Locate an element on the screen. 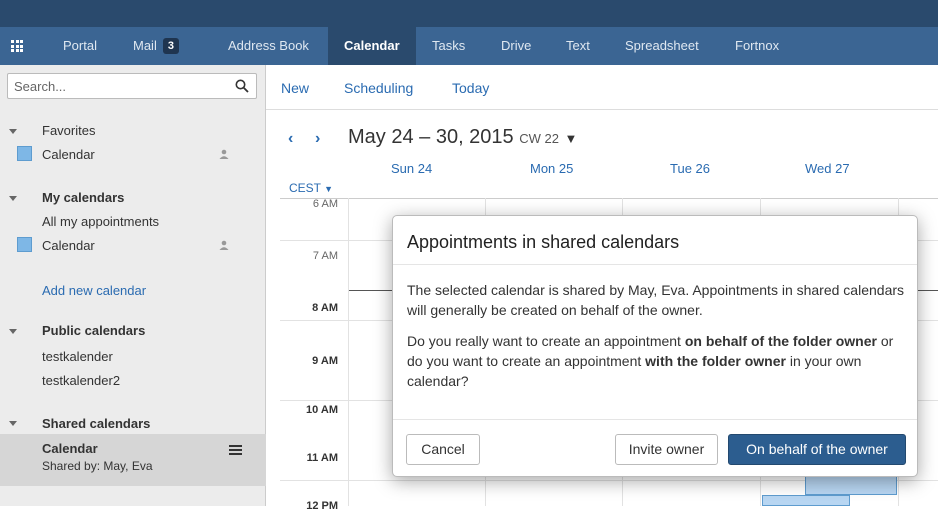 The height and width of the screenshot is (512, 938). hour-label: 6 AM is located at coordinates (325, 204).